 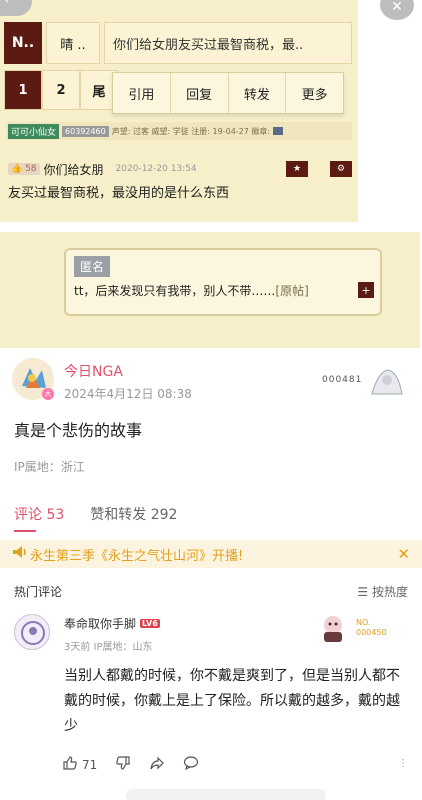 I want to click on sort-label: 按热度, so click(x=389, y=592).